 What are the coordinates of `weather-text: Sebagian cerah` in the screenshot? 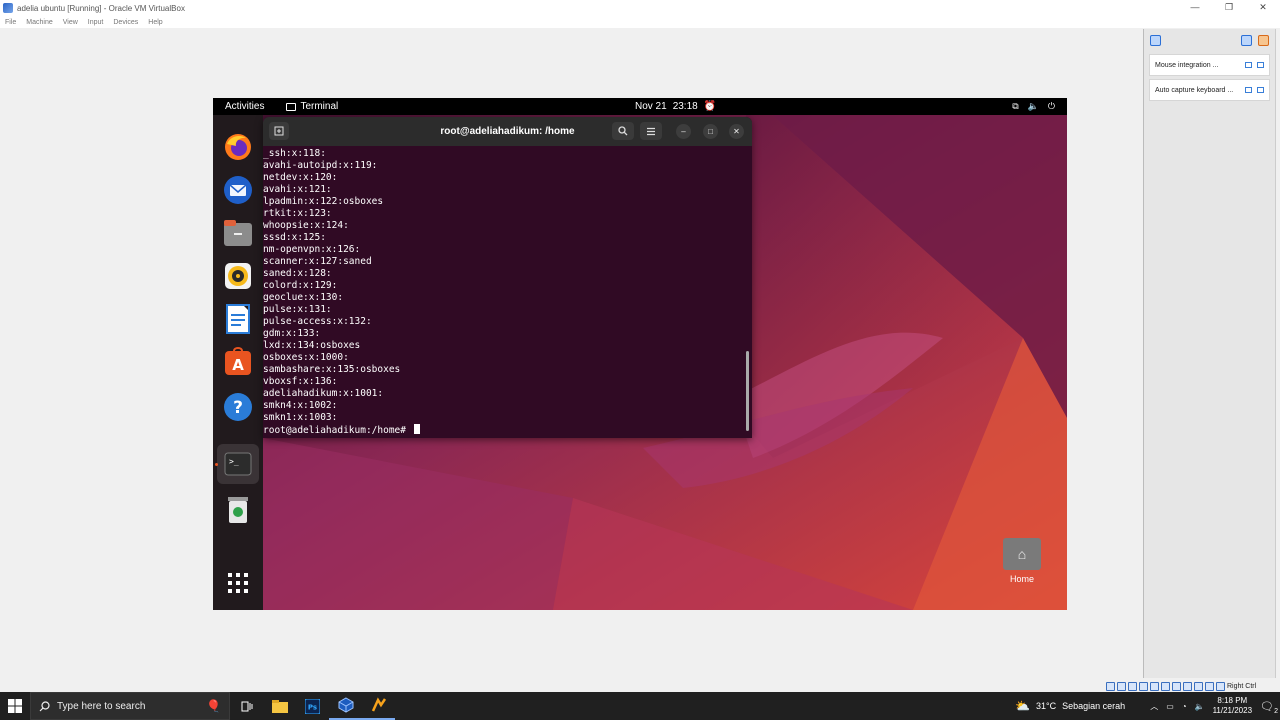 It's located at (1094, 706).